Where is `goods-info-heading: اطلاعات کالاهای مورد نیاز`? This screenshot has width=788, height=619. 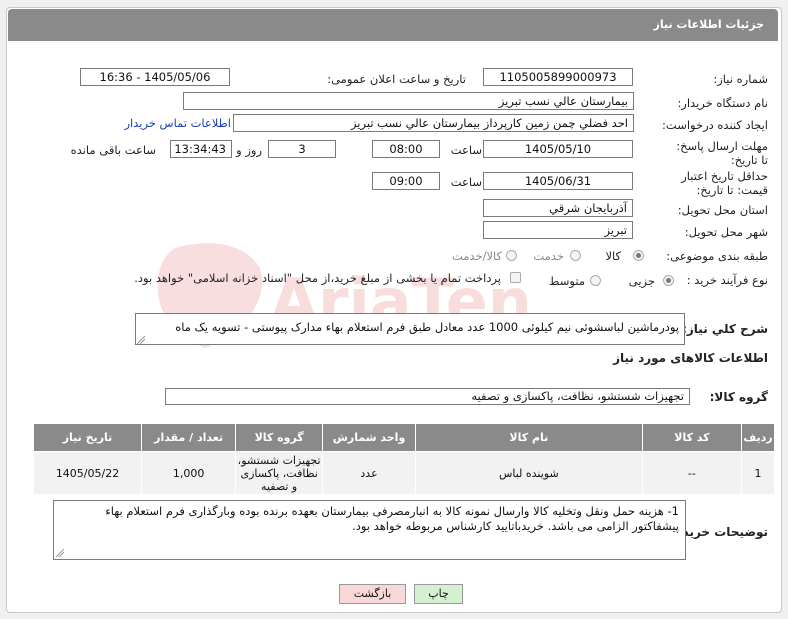 goods-info-heading: اطلاعات کالاهای مورد نیاز is located at coordinates (690, 358).